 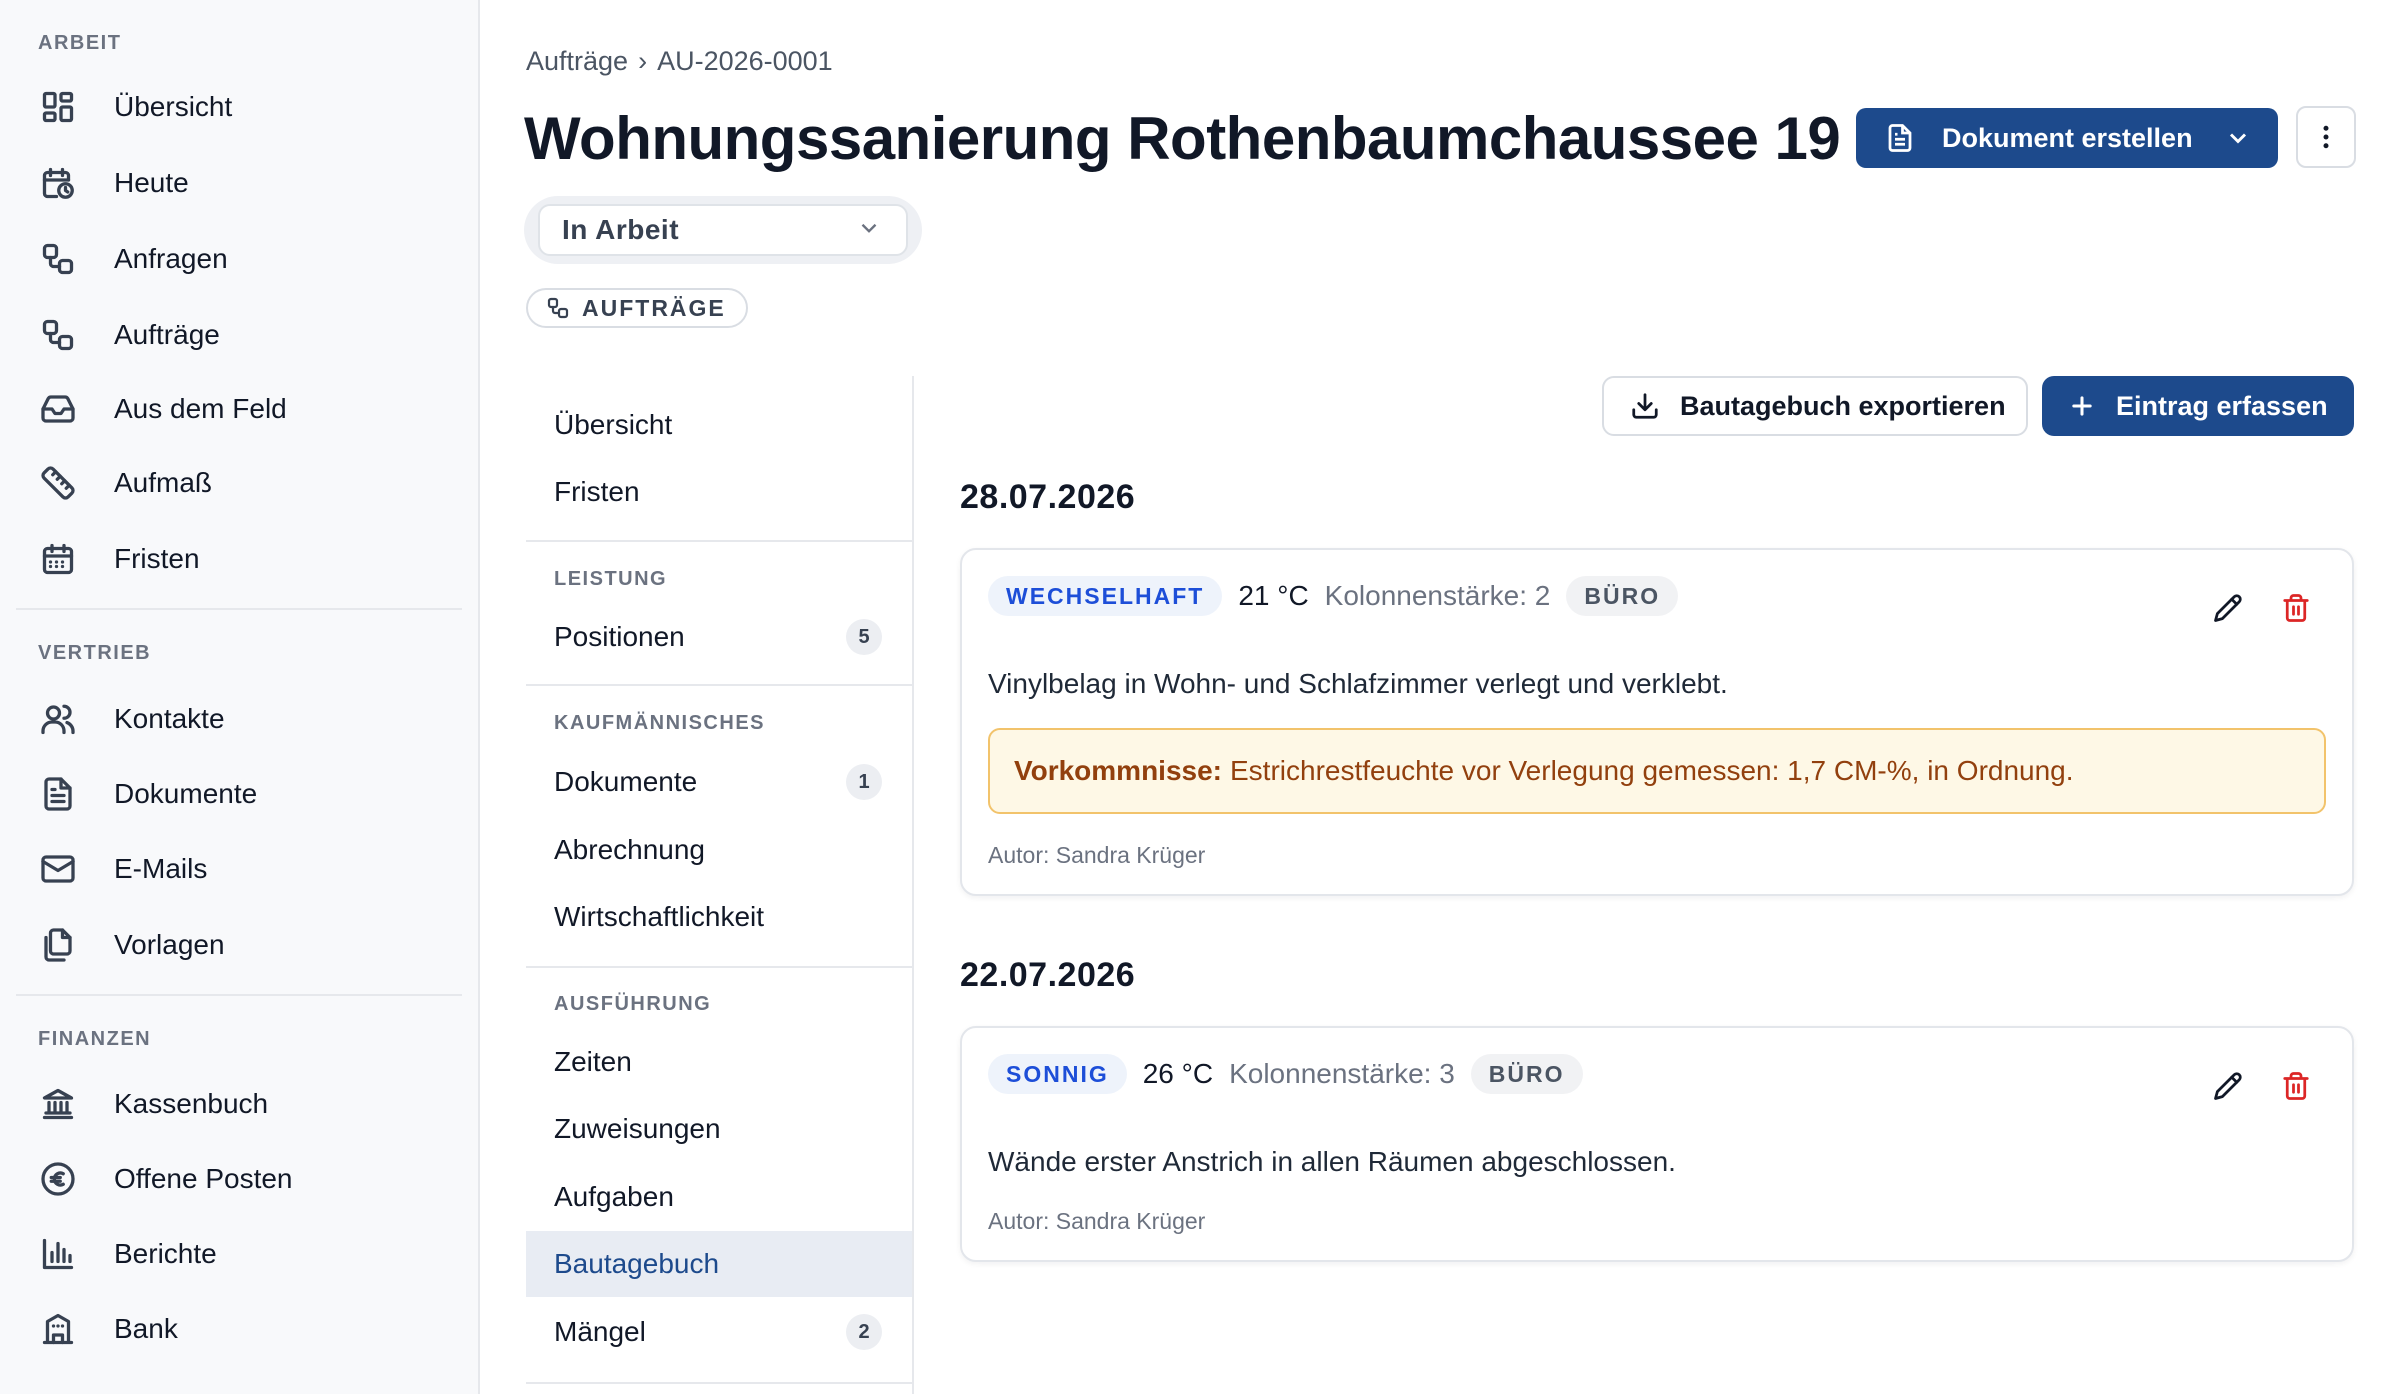 What do you see at coordinates (157, 558) in the screenshot?
I see `sidebar-item-label: Fristen` at bounding box center [157, 558].